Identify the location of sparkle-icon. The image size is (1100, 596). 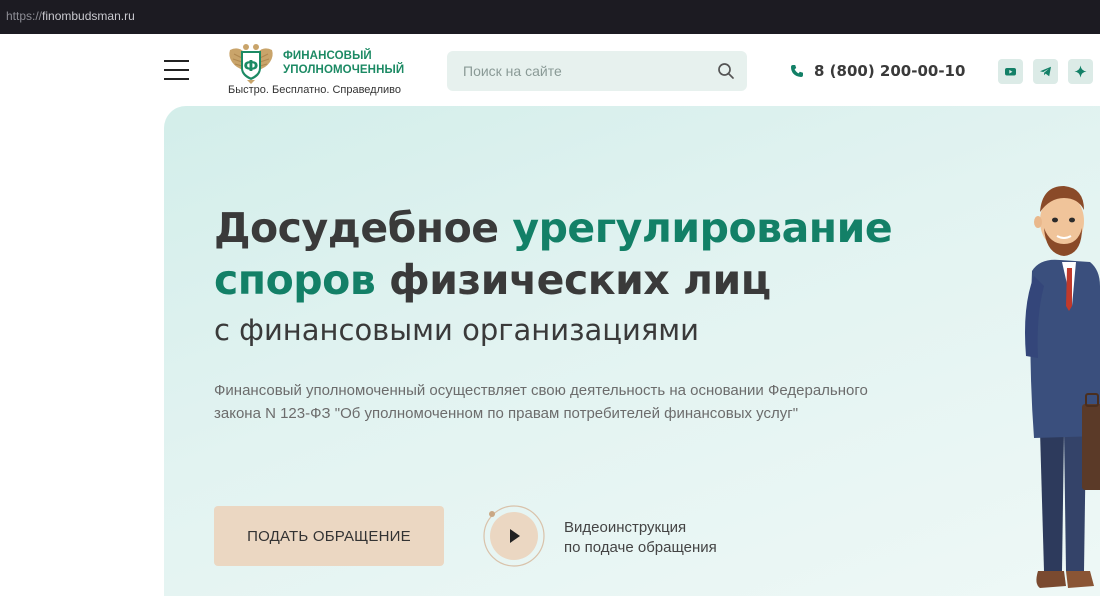
(1080, 71).